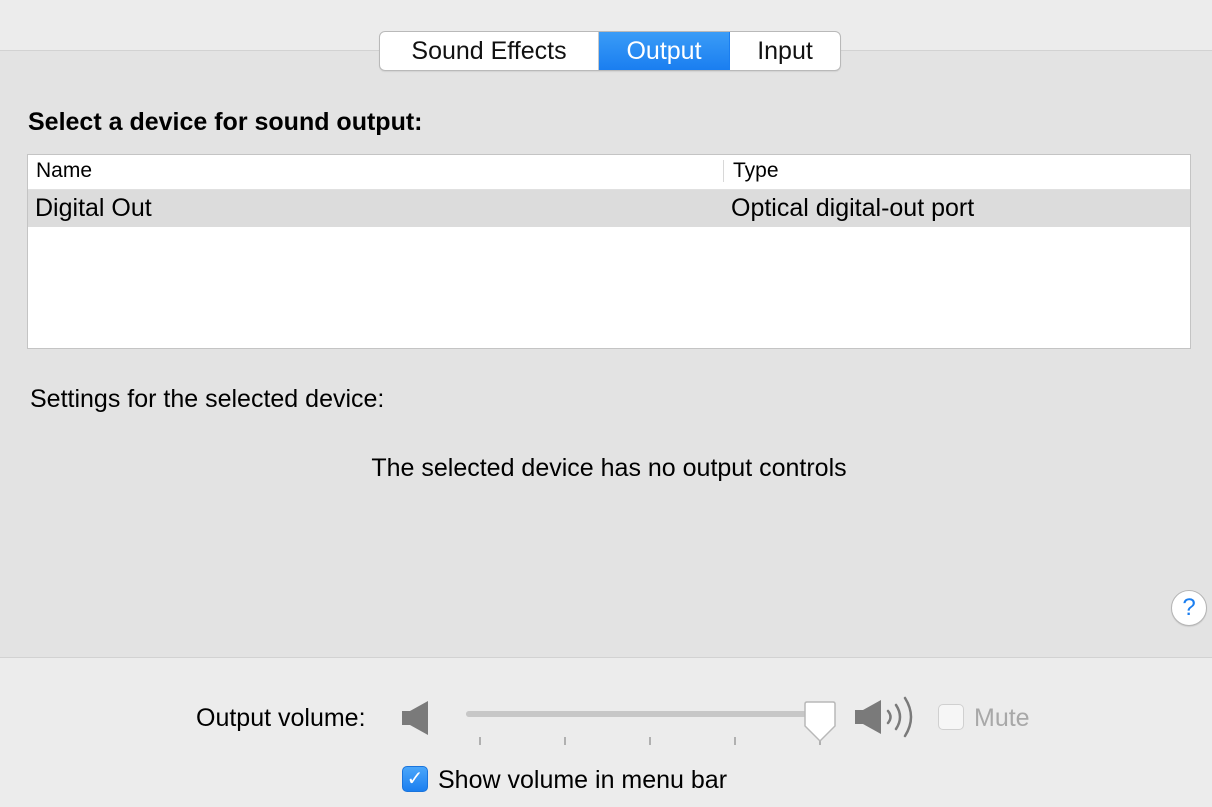 The width and height of the screenshot is (1212, 807). Describe the element at coordinates (609, 172) in the screenshot. I see `table-header: Name Type` at that location.